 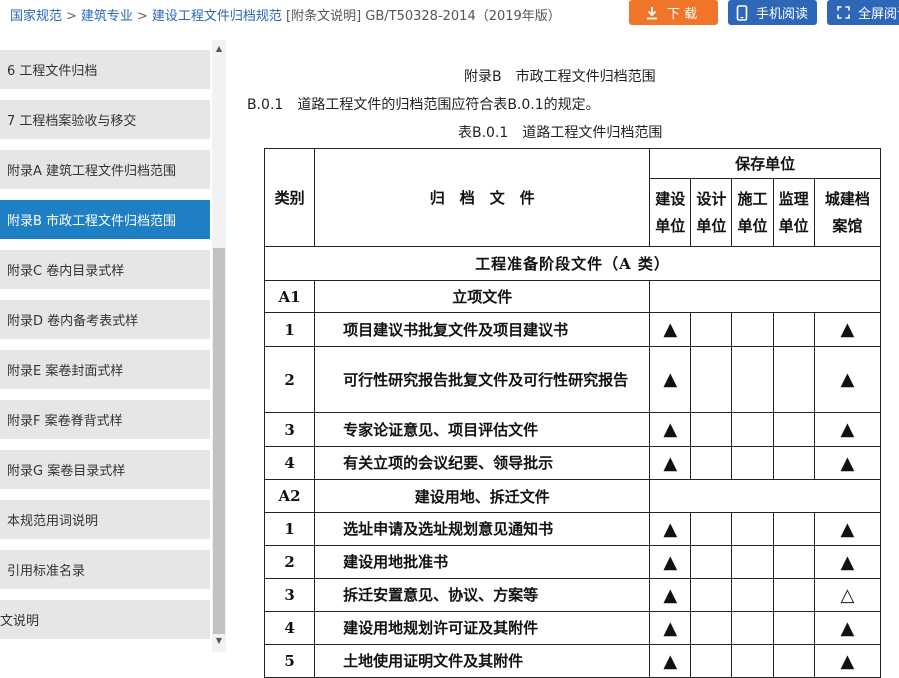 I want to click on sidebar-item-label: 7 工程档案验收与移交, so click(x=72, y=121).